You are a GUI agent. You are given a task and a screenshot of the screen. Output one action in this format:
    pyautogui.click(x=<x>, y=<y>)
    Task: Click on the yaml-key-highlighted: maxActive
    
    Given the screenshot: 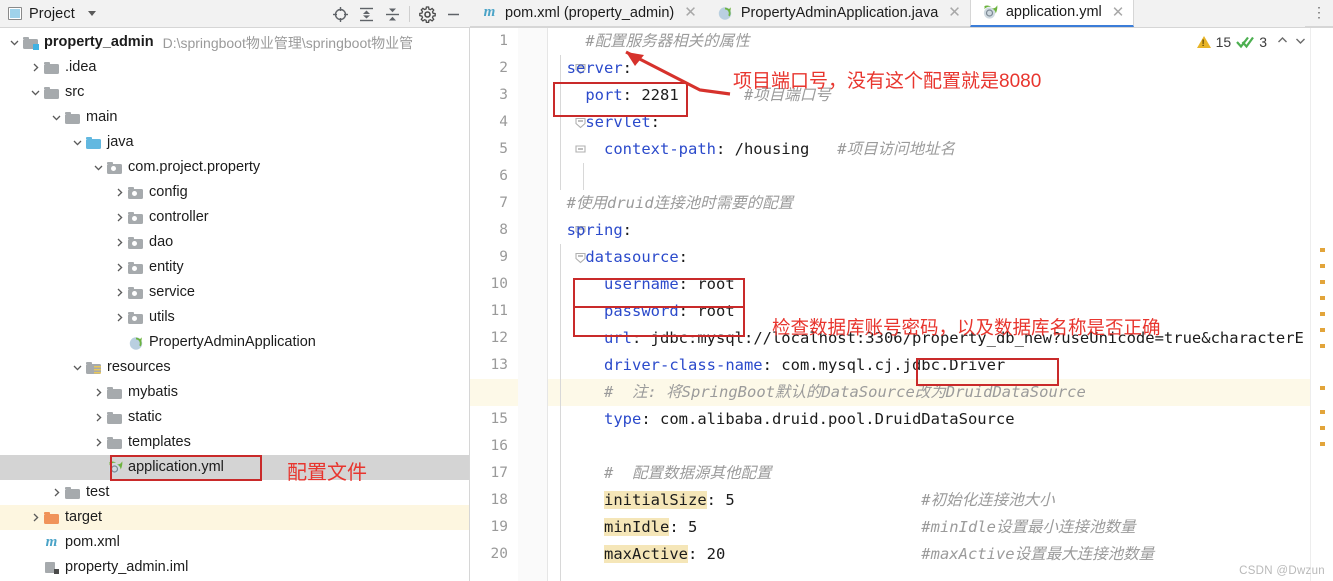 What is the action you would take?
    pyautogui.click(x=646, y=554)
    